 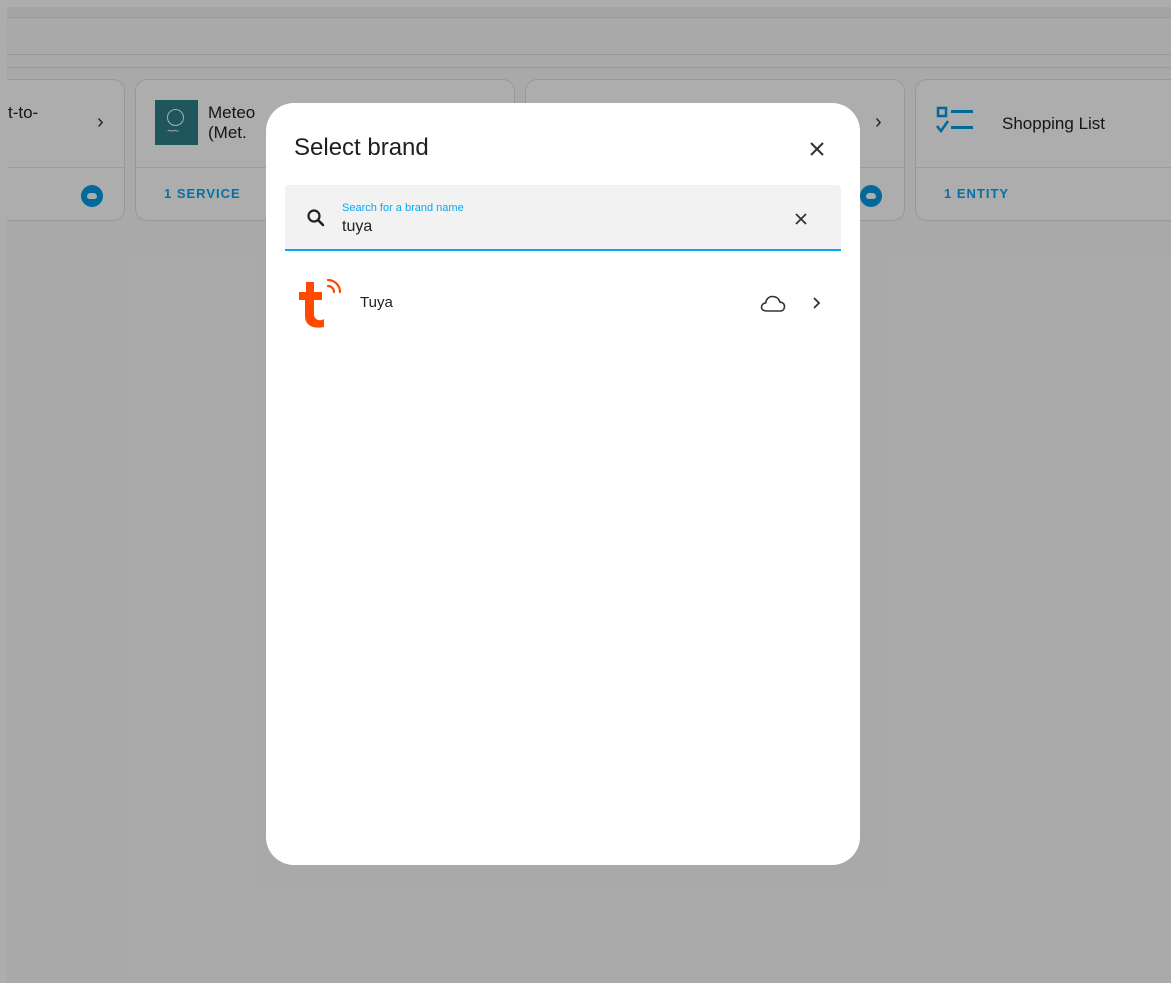 I want to click on brand-list-item-tuya: Tuya, so click(x=563, y=303).